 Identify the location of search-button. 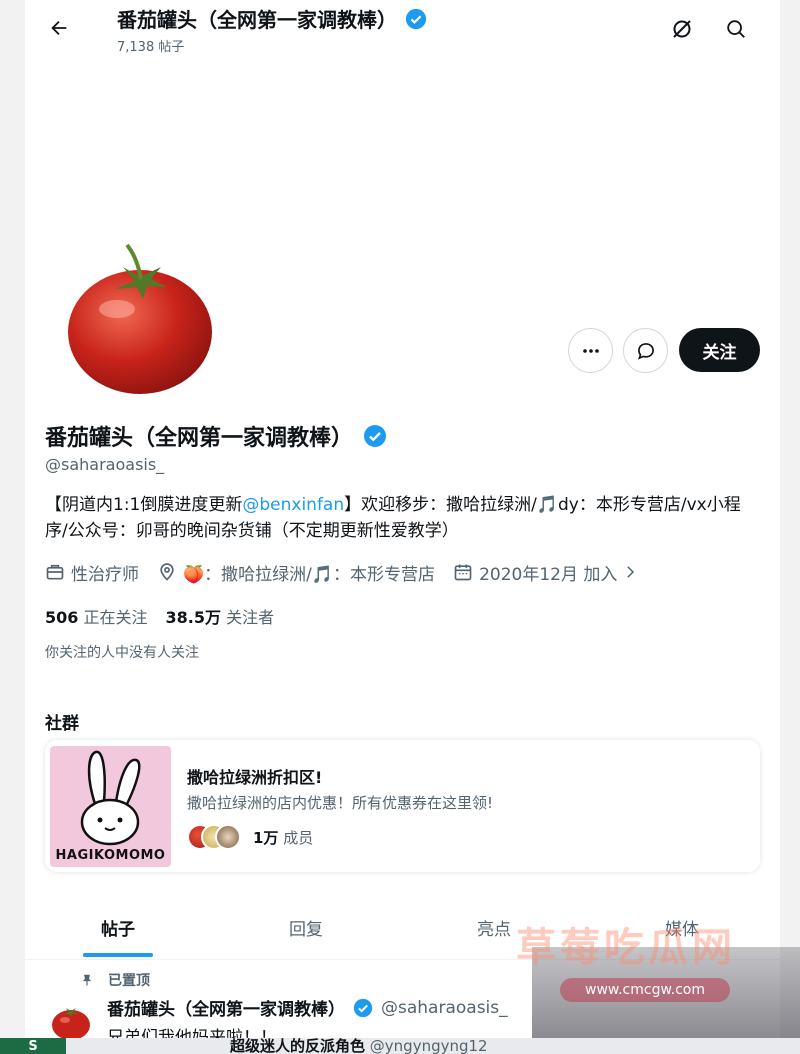
(736, 29).